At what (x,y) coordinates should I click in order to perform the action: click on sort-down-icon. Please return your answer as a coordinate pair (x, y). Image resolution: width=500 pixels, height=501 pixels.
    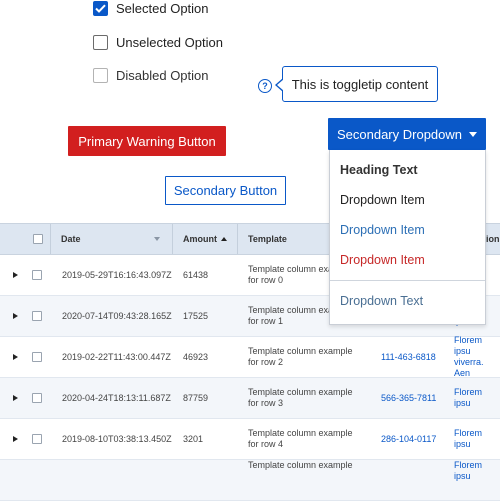
    Looking at the image, I should click on (157, 239).